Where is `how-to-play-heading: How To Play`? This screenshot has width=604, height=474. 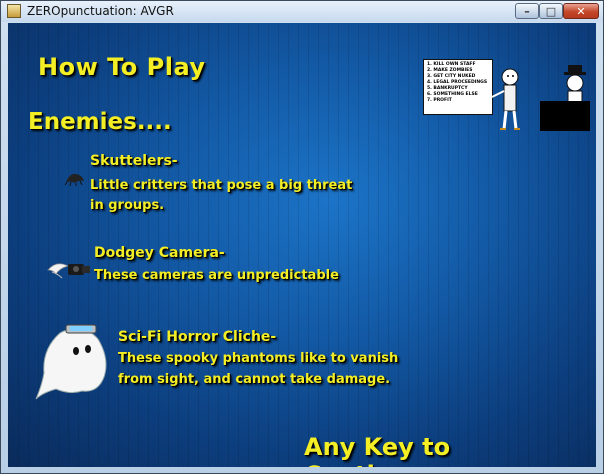 how-to-play-heading: How To Play is located at coordinates (122, 67).